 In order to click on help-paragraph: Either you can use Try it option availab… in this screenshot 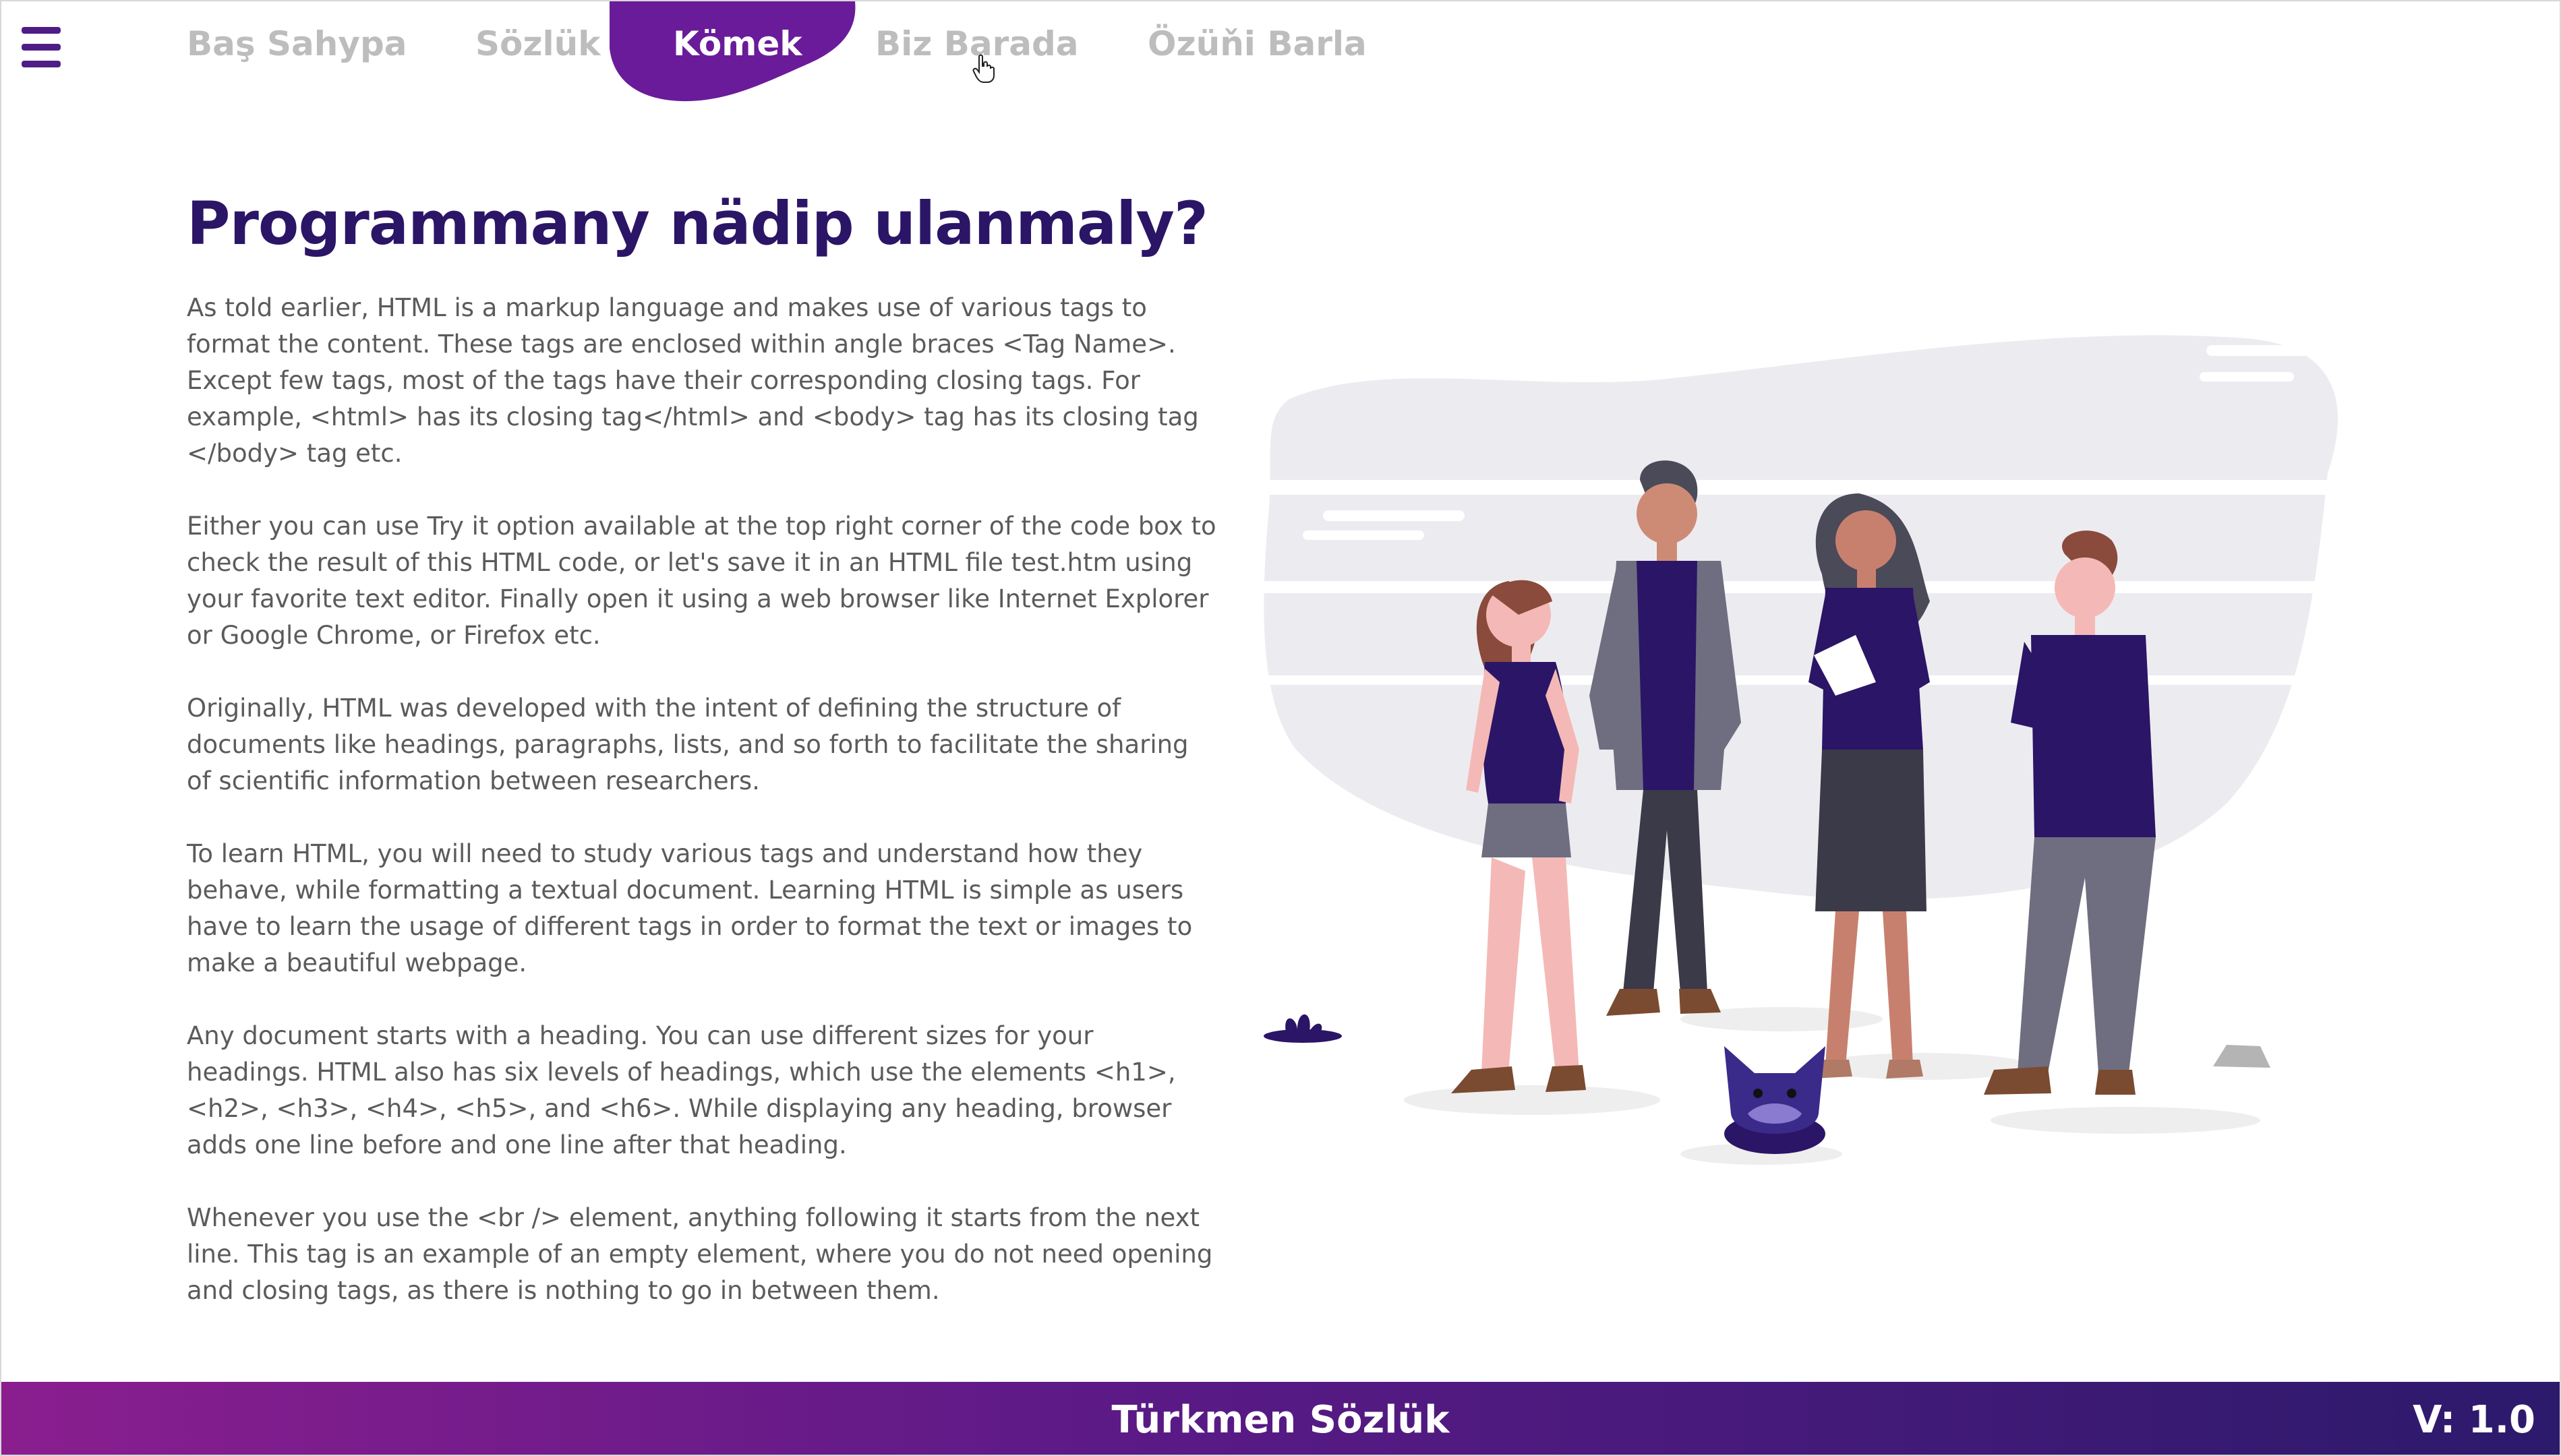, I will do `click(701, 581)`.